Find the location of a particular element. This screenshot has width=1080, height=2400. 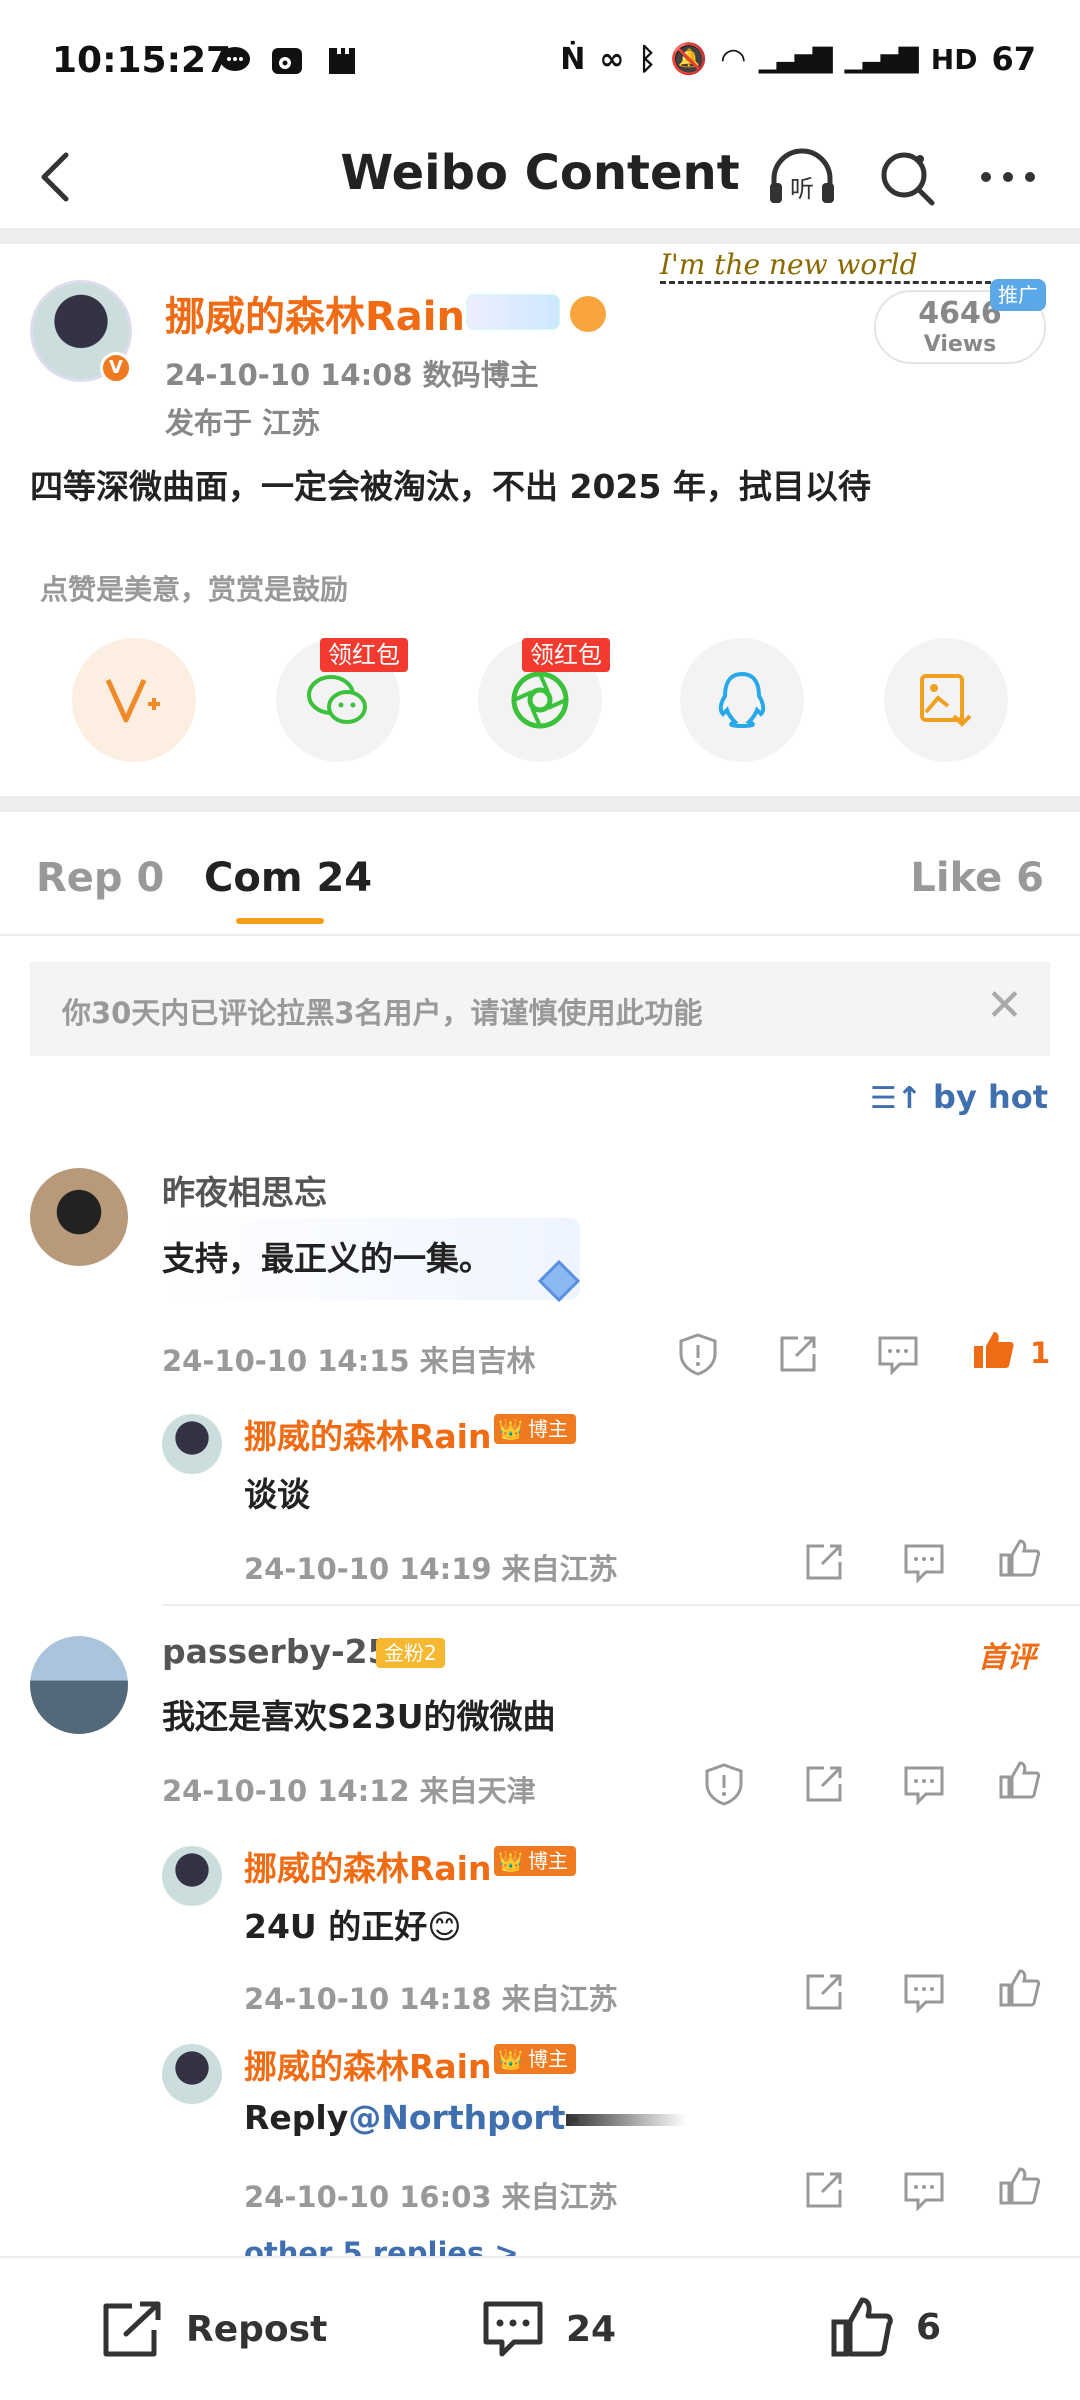

views-label: Views is located at coordinates (960, 344).